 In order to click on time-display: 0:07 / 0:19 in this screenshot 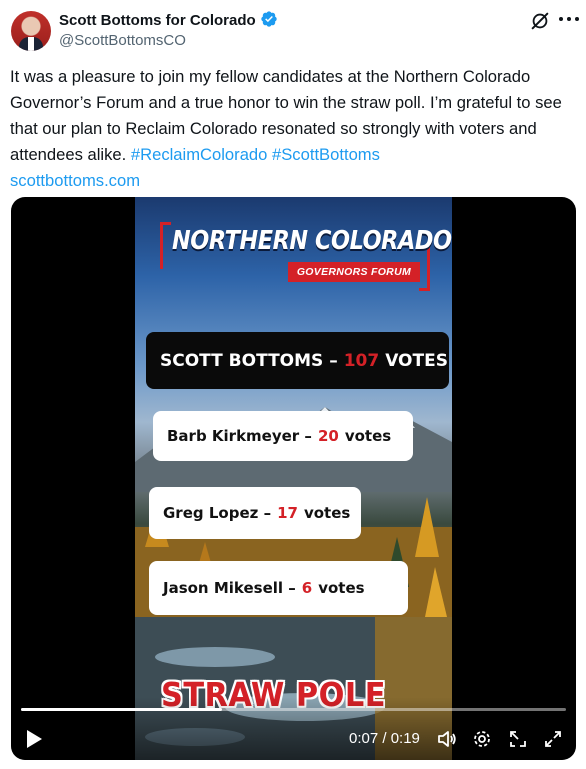, I will do `click(384, 738)`.